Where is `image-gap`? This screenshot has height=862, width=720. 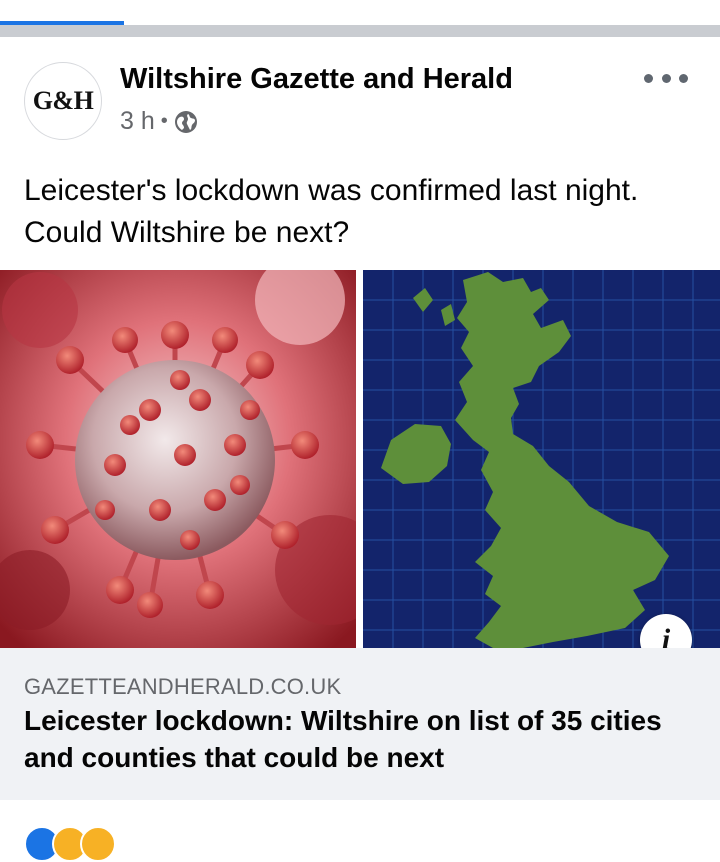
image-gap is located at coordinates (359, 459).